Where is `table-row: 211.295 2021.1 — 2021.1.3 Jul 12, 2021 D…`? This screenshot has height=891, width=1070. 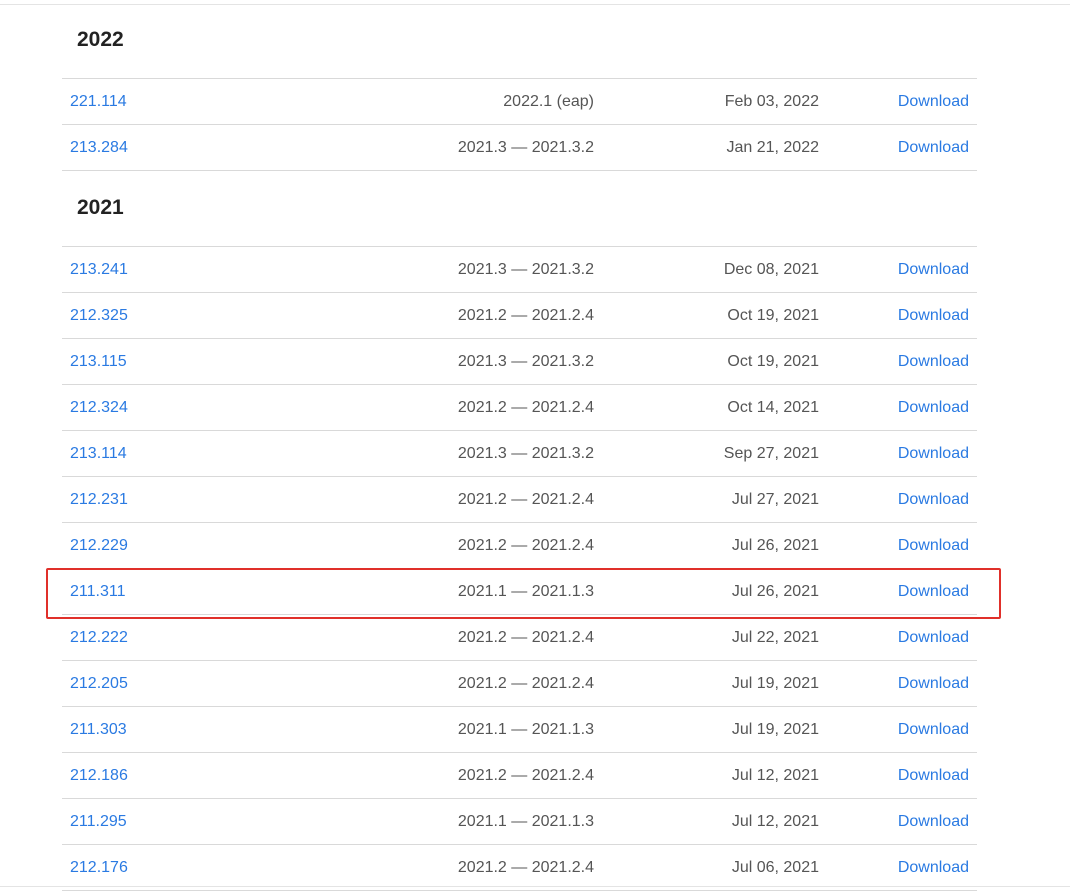
table-row: 211.295 2021.1 — 2021.1.3 Jul 12, 2021 D… is located at coordinates (519, 822).